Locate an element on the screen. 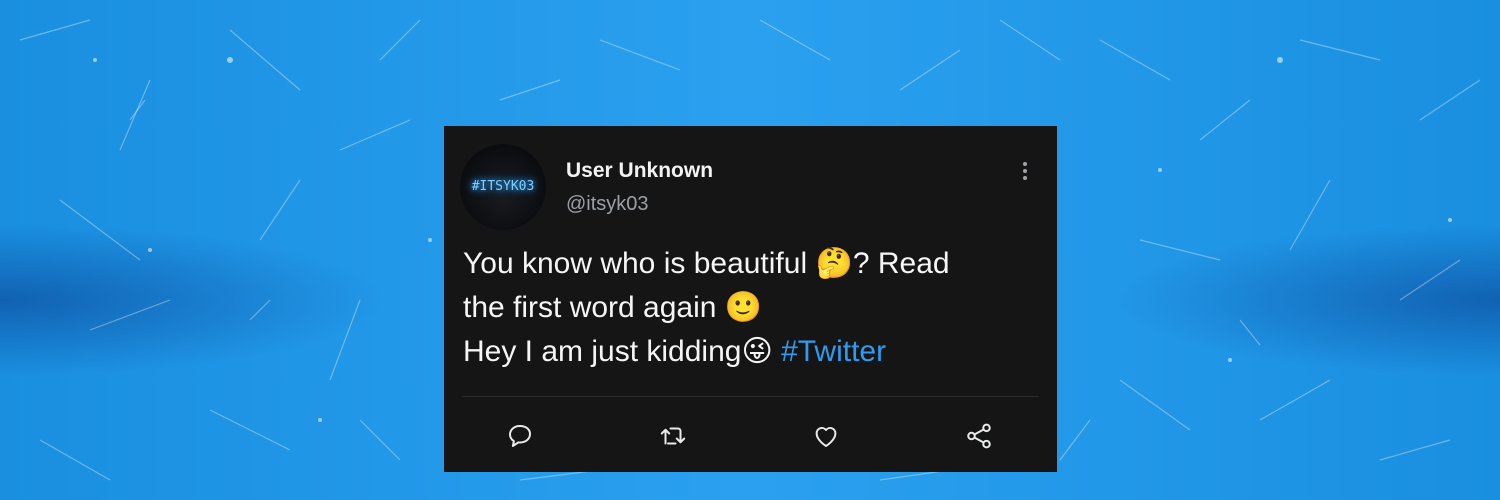 This screenshot has width=1500, height=500. retweet-icon is located at coordinates (673, 436).